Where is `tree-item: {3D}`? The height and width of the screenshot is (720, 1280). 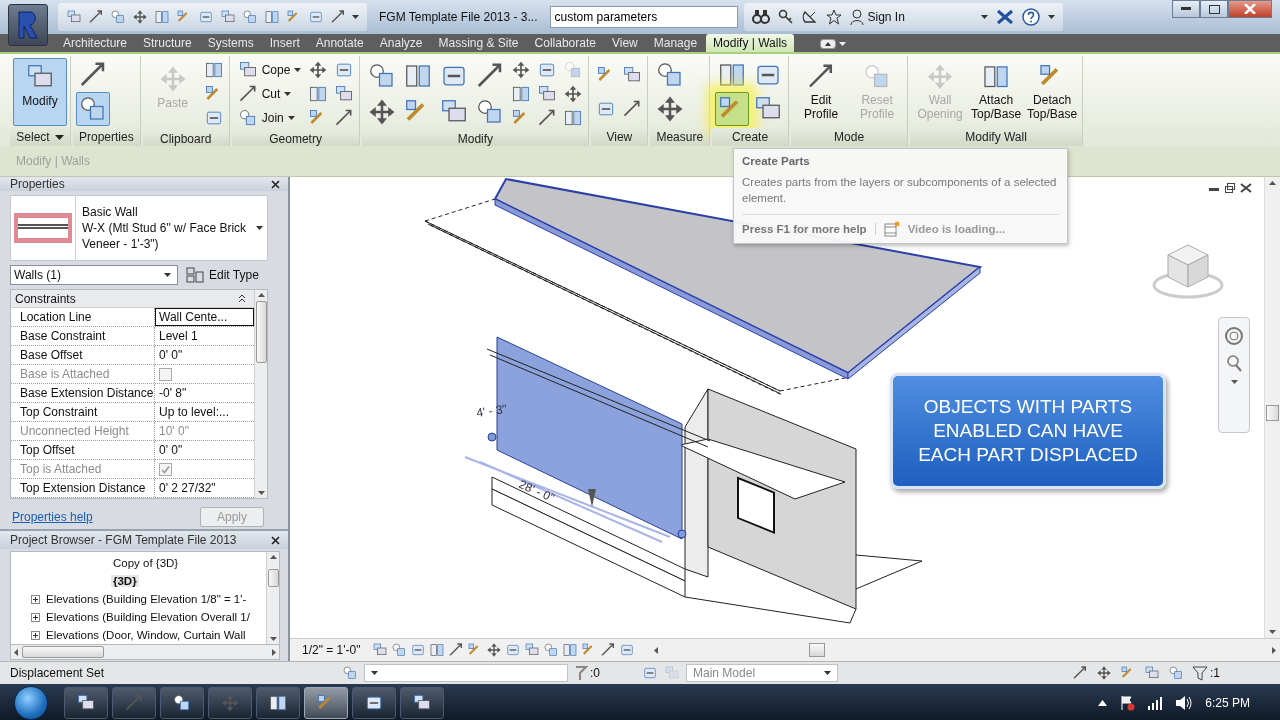 tree-item: {3D} is located at coordinates (125, 581).